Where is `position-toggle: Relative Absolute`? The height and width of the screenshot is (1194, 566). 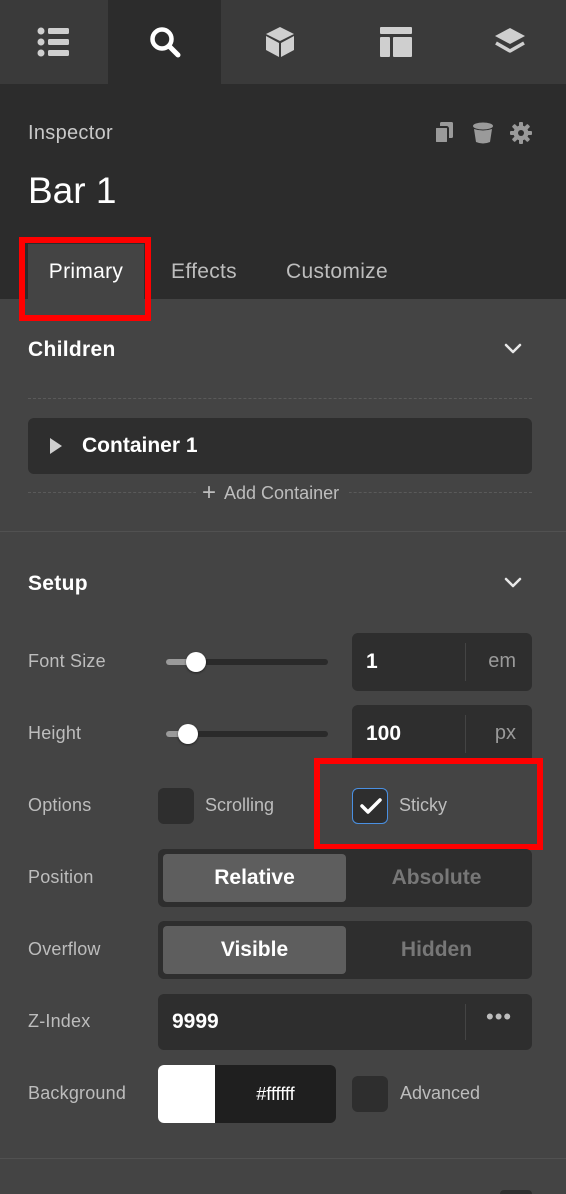 position-toggle: Relative Absolute is located at coordinates (345, 878).